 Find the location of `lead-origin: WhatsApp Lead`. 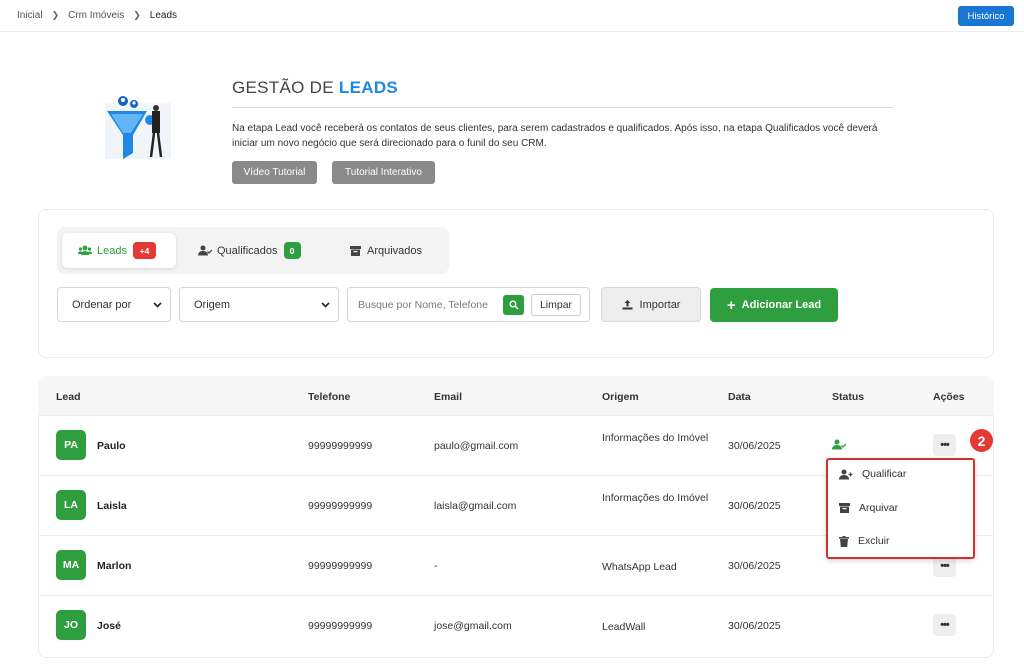

lead-origin: WhatsApp Lead is located at coordinates (639, 567).